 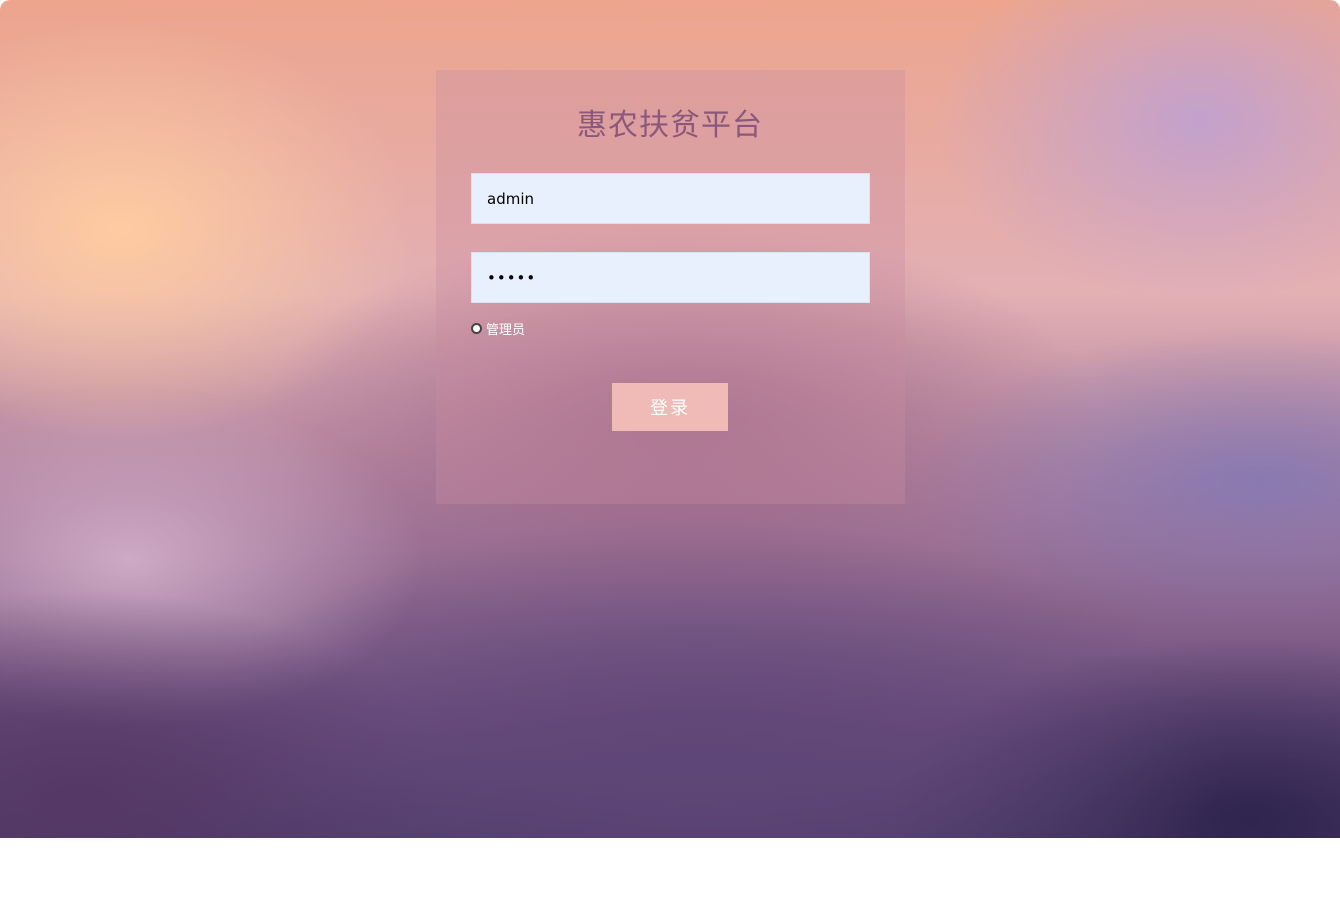 I want to click on password-input, so click(x=670, y=277).